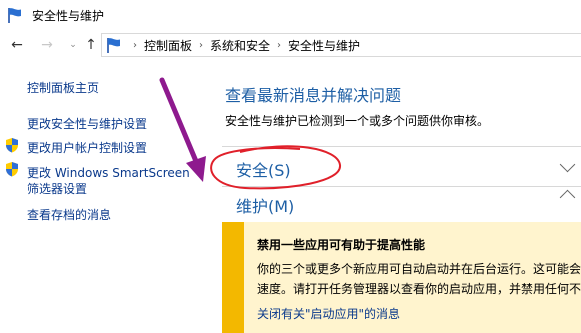 Image resolution: width=581 pixels, height=333 pixels. Describe the element at coordinates (68, 16) in the screenshot. I see `window-title: 安全性与维护` at that location.